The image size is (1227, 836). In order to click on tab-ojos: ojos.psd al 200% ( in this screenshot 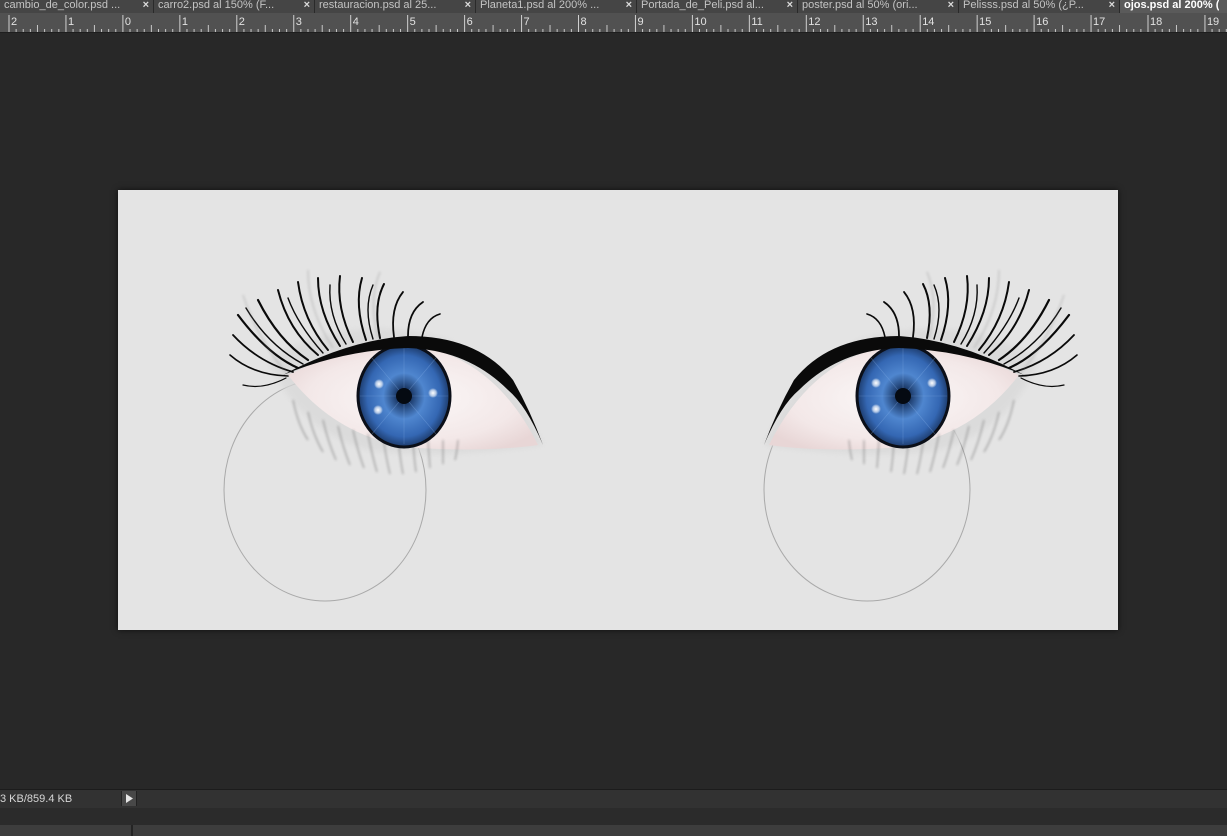, I will do `click(1173, 6)`.